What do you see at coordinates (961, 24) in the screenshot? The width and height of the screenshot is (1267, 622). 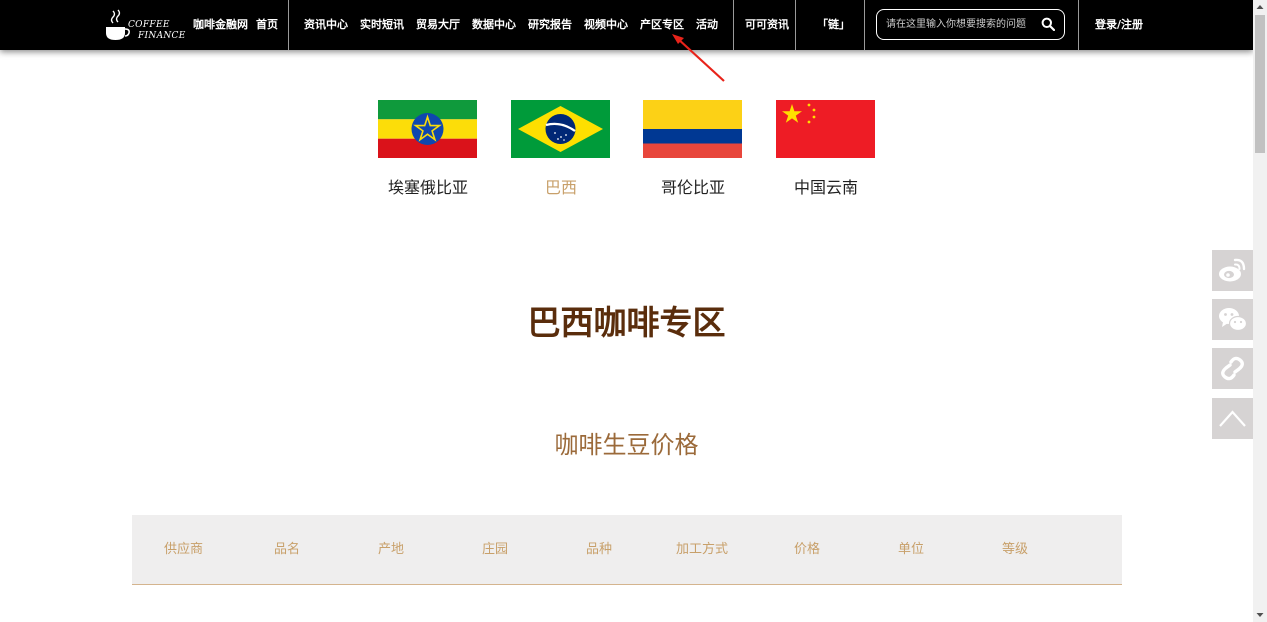 I see `search-input` at bounding box center [961, 24].